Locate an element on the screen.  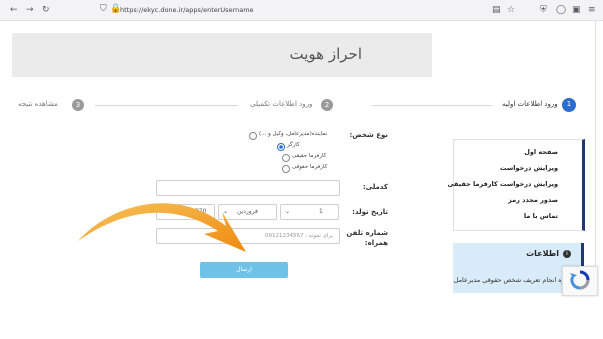
arrow-shape is located at coordinates (162, 227).